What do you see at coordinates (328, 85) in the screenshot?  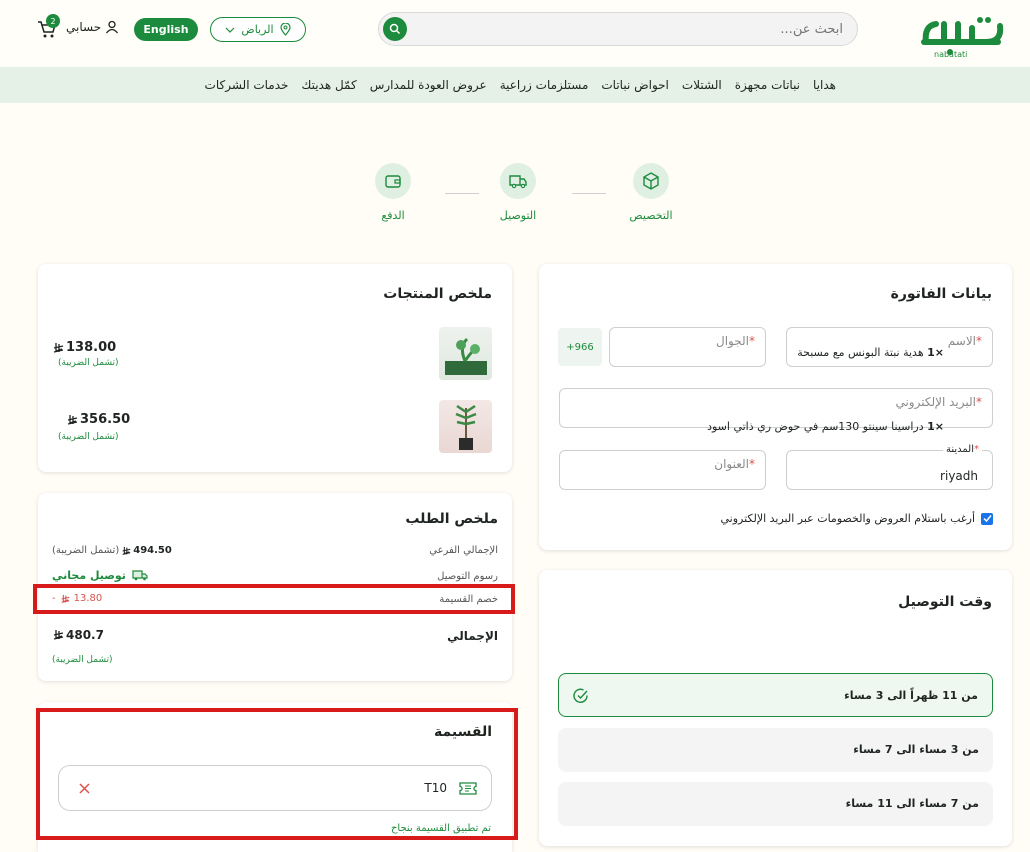 I see `nav-item-complete-gift: كمّل هديتك` at bounding box center [328, 85].